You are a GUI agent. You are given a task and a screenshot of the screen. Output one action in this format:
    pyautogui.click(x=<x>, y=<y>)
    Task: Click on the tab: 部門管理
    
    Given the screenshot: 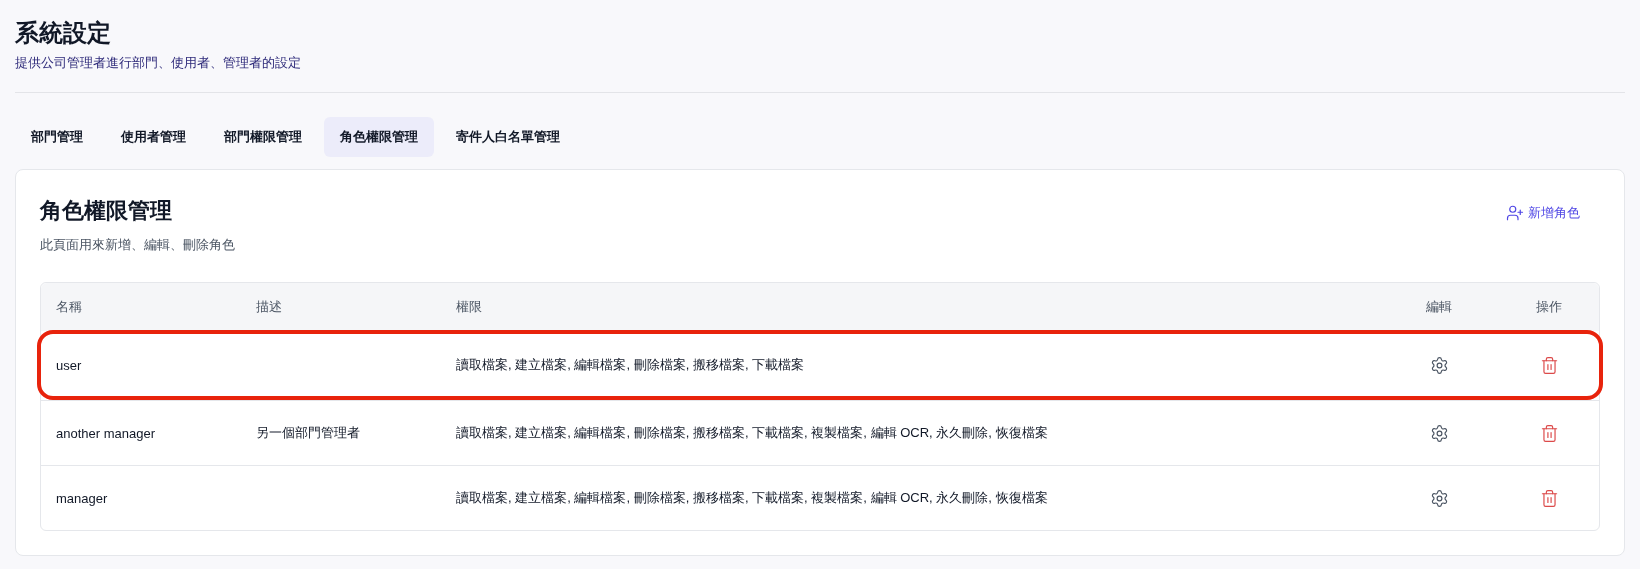 What is the action you would take?
    pyautogui.click(x=57, y=137)
    